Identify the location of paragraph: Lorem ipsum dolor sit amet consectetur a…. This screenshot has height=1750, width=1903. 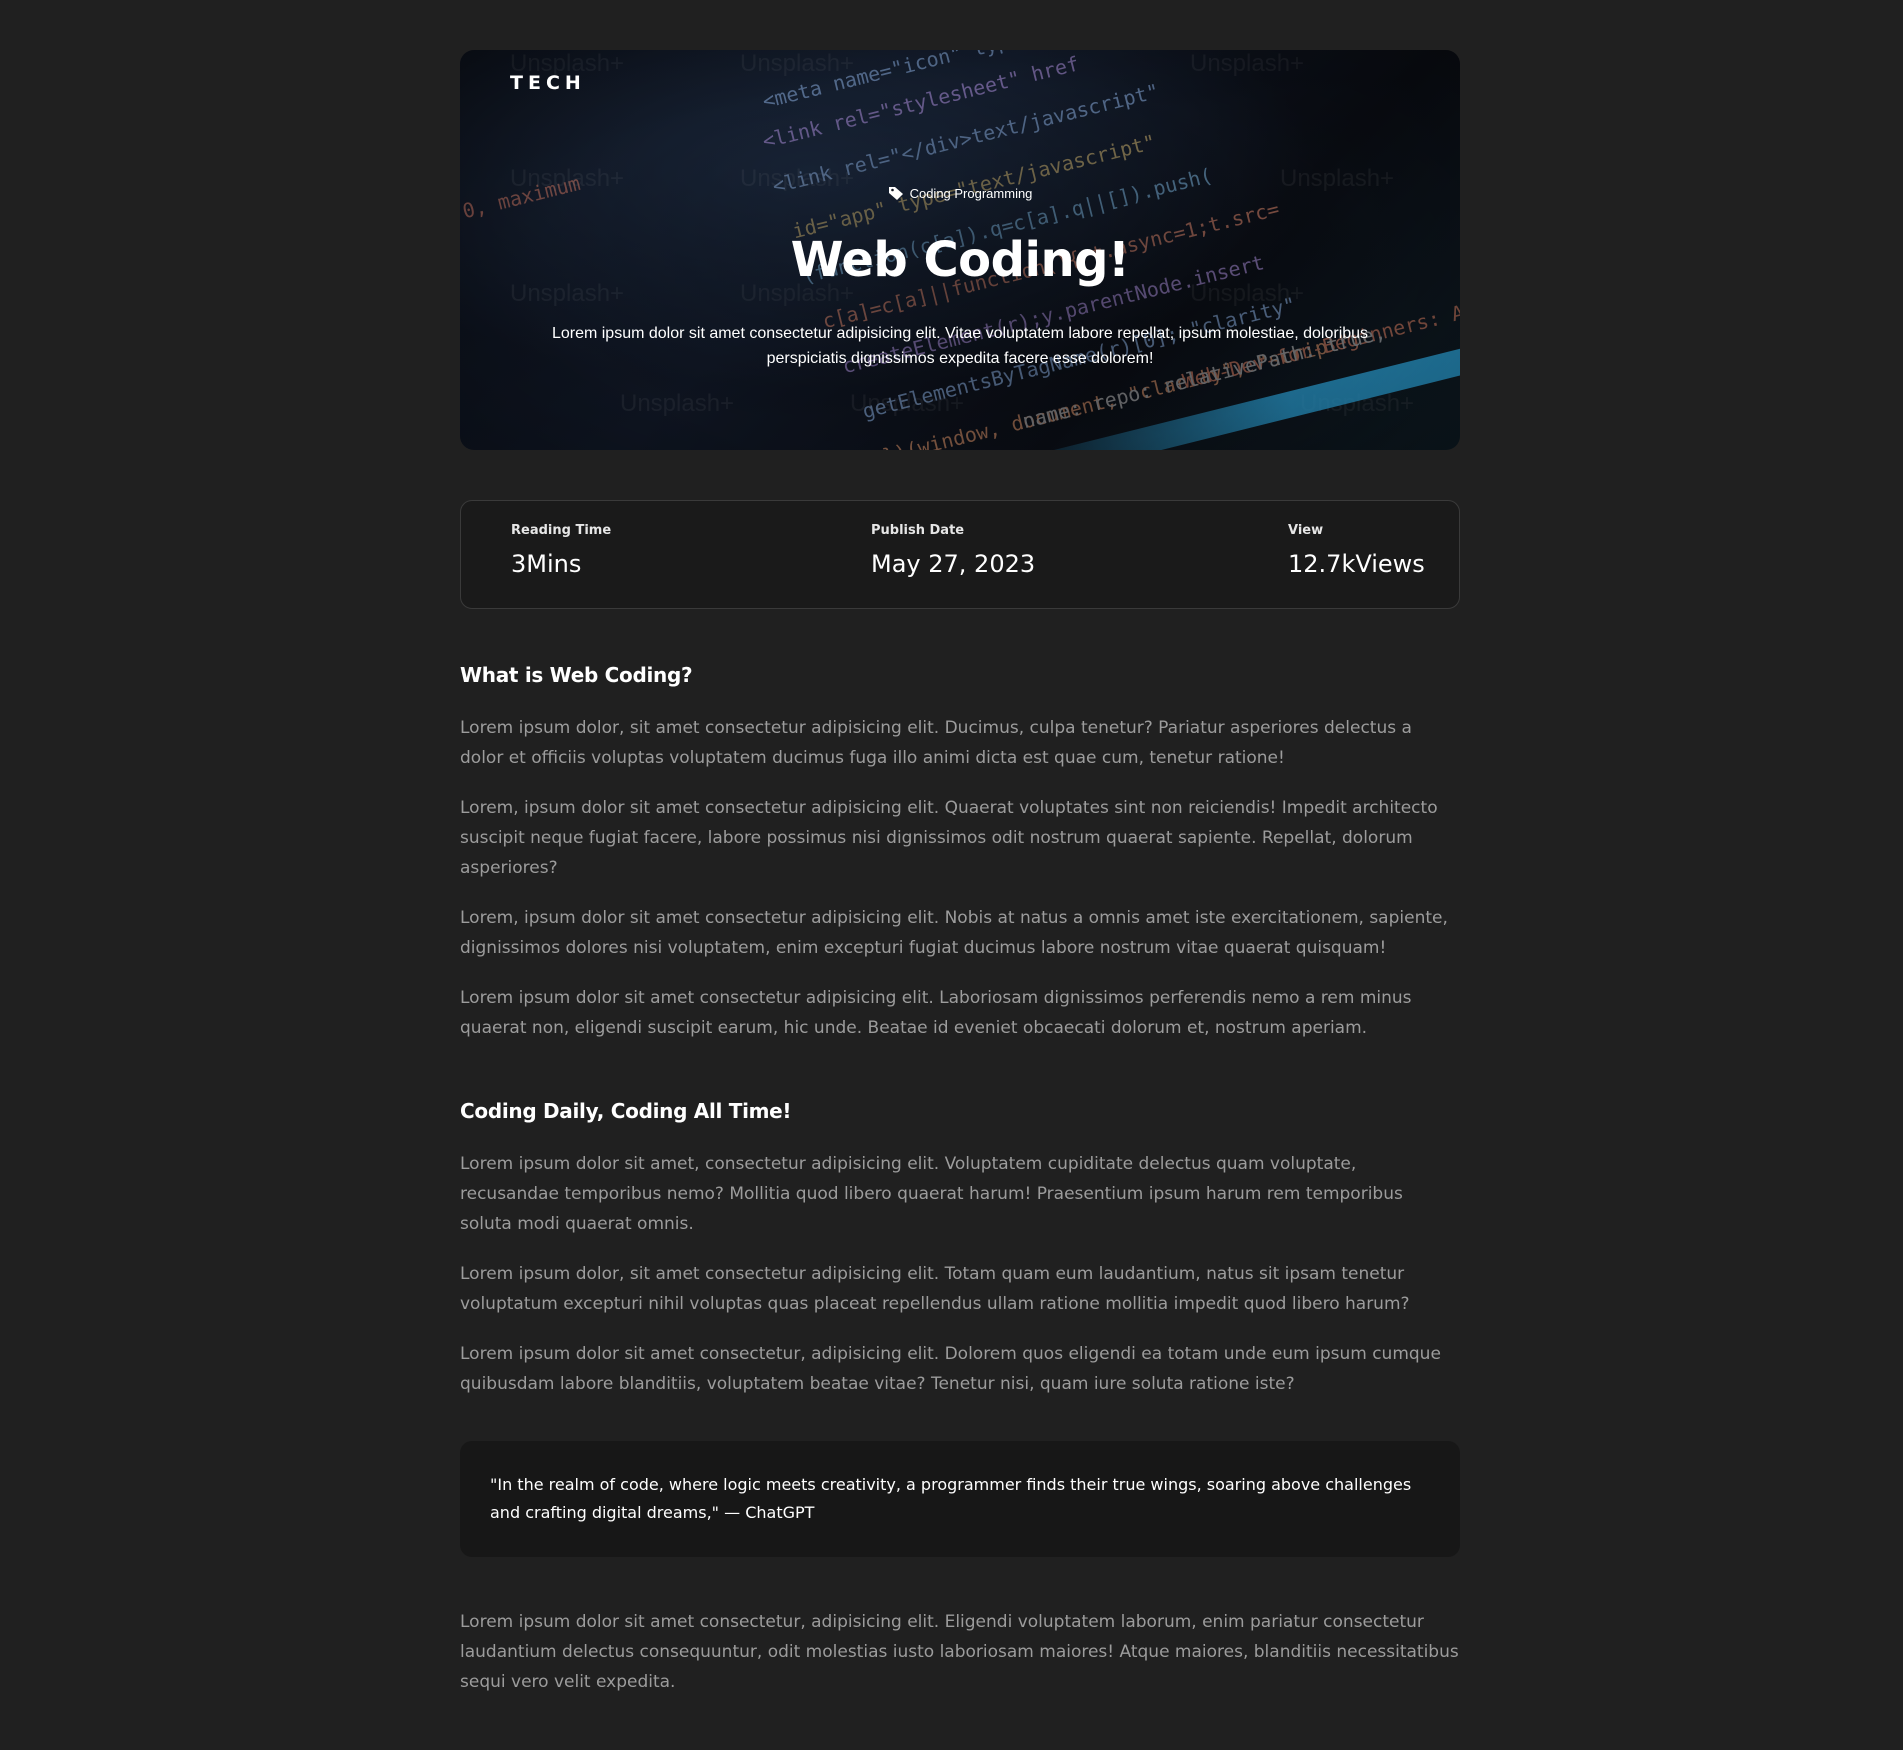
(936, 1013).